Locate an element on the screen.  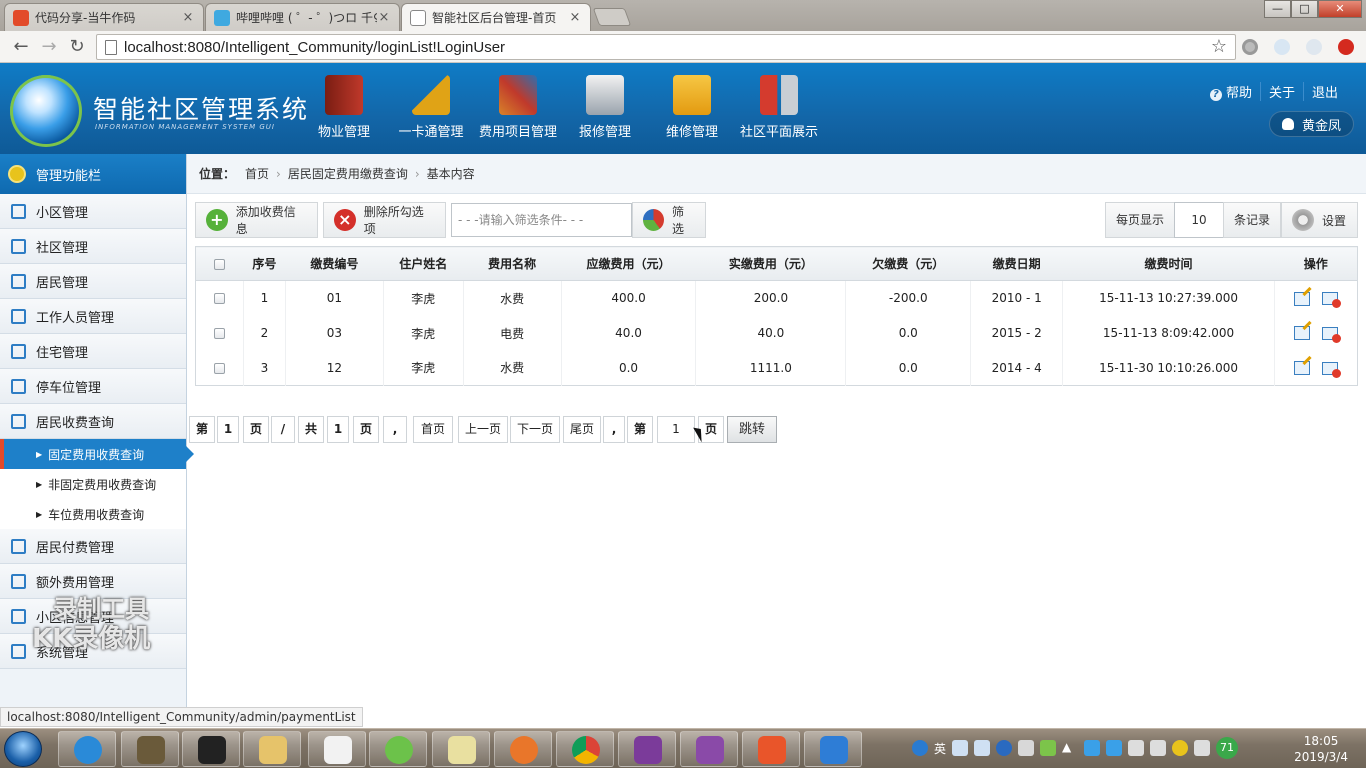
taskbar-clock: 18:05 2019/3/4 is located at coordinates (1321, 749).